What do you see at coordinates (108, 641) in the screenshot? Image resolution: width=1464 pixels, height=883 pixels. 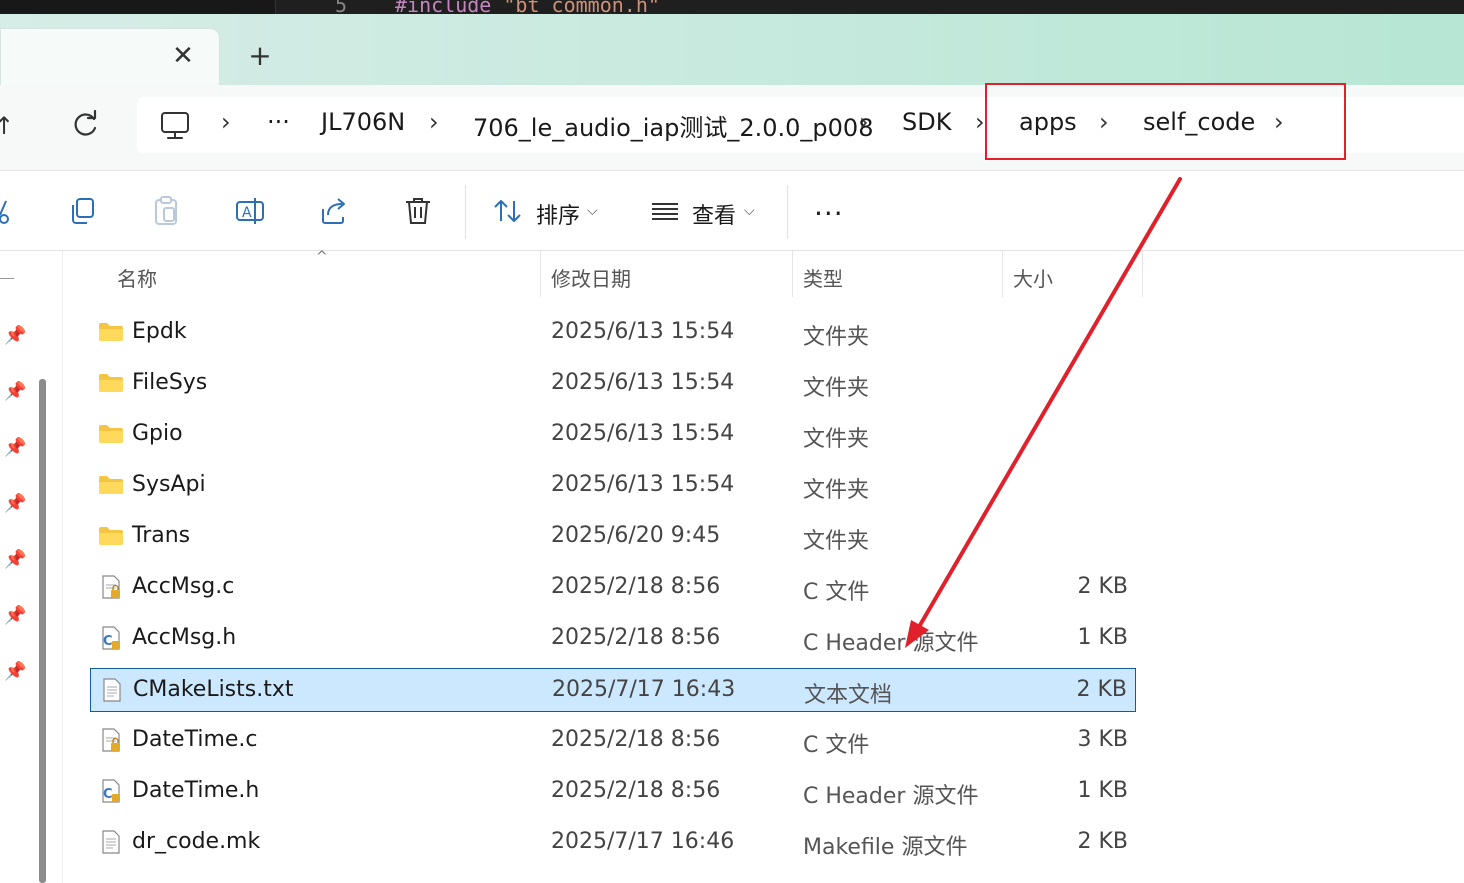 I see `svg-text: C` at bounding box center [108, 641].